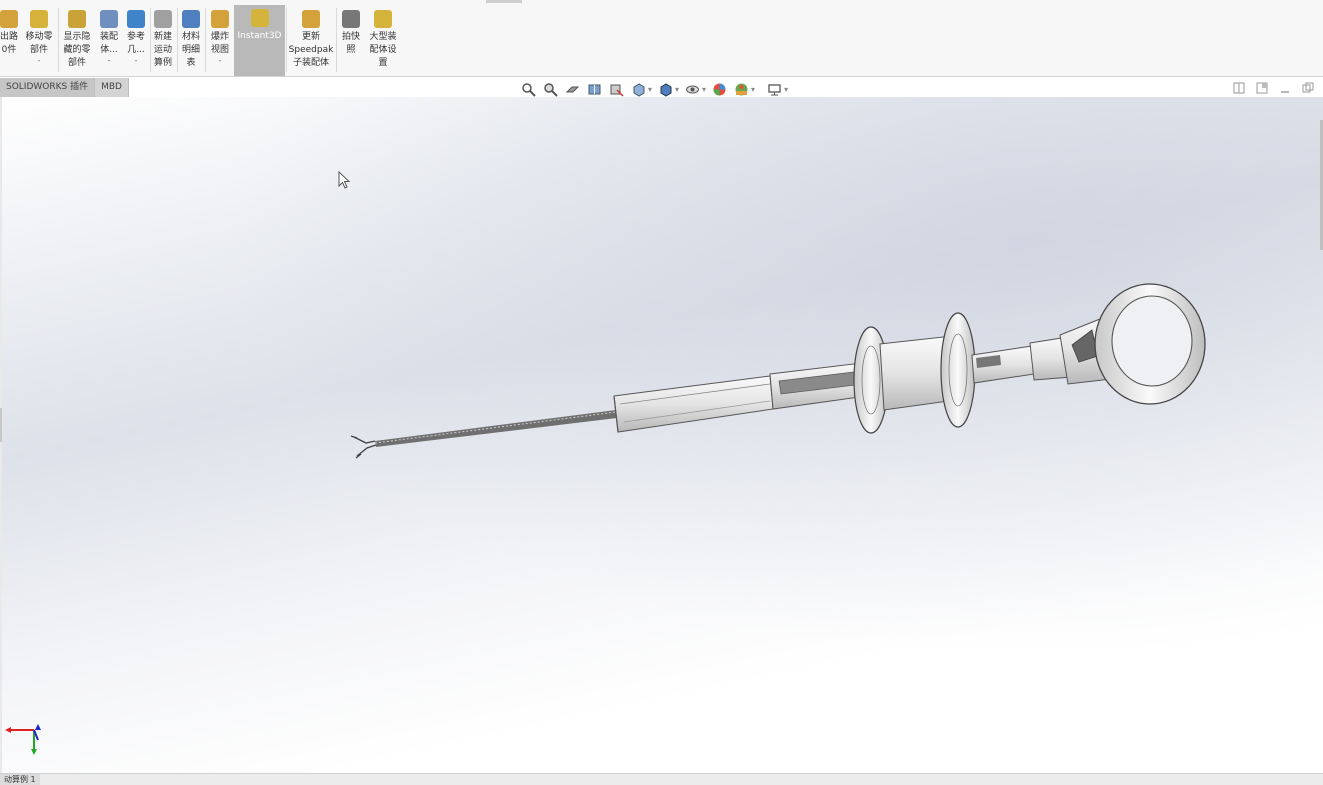  Describe the element at coordinates (741, 89) in the screenshot. I see `apply-scene-icon` at that location.